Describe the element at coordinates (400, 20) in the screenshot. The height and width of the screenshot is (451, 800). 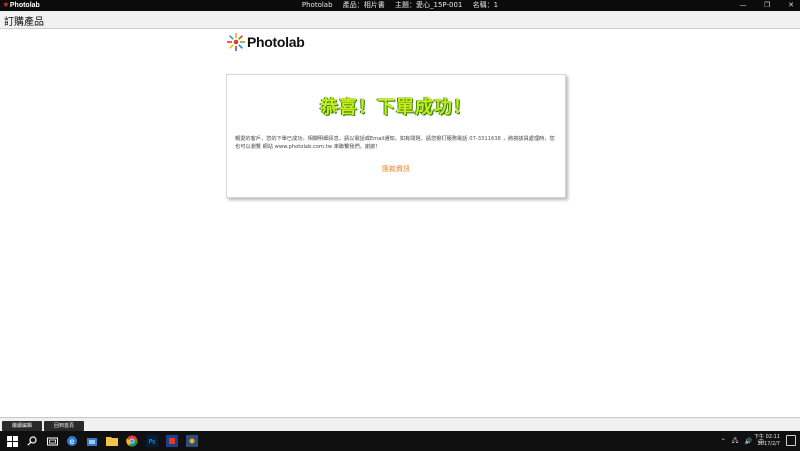
I see `page-header: 訂購產品` at that location.